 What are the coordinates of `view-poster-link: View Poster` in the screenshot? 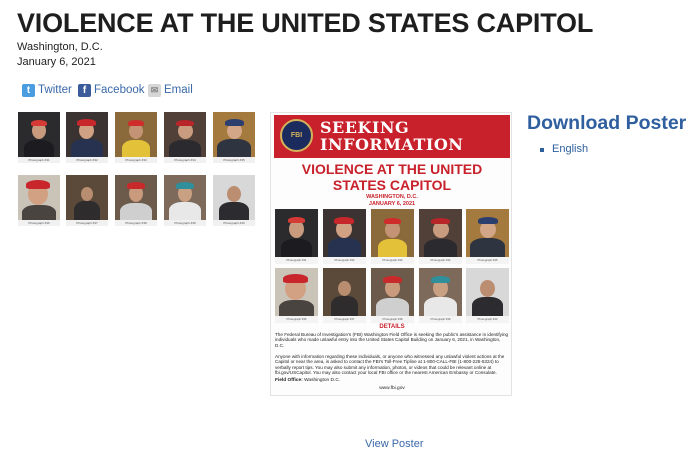 It's located at (394, 444).